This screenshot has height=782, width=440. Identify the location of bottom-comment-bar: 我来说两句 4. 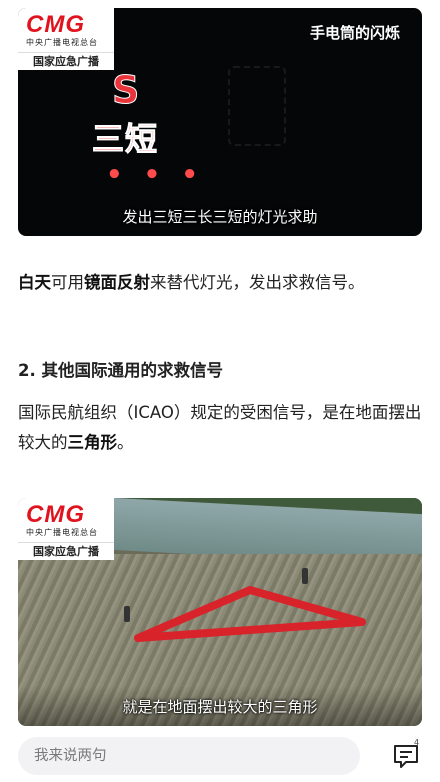
(220, 756).